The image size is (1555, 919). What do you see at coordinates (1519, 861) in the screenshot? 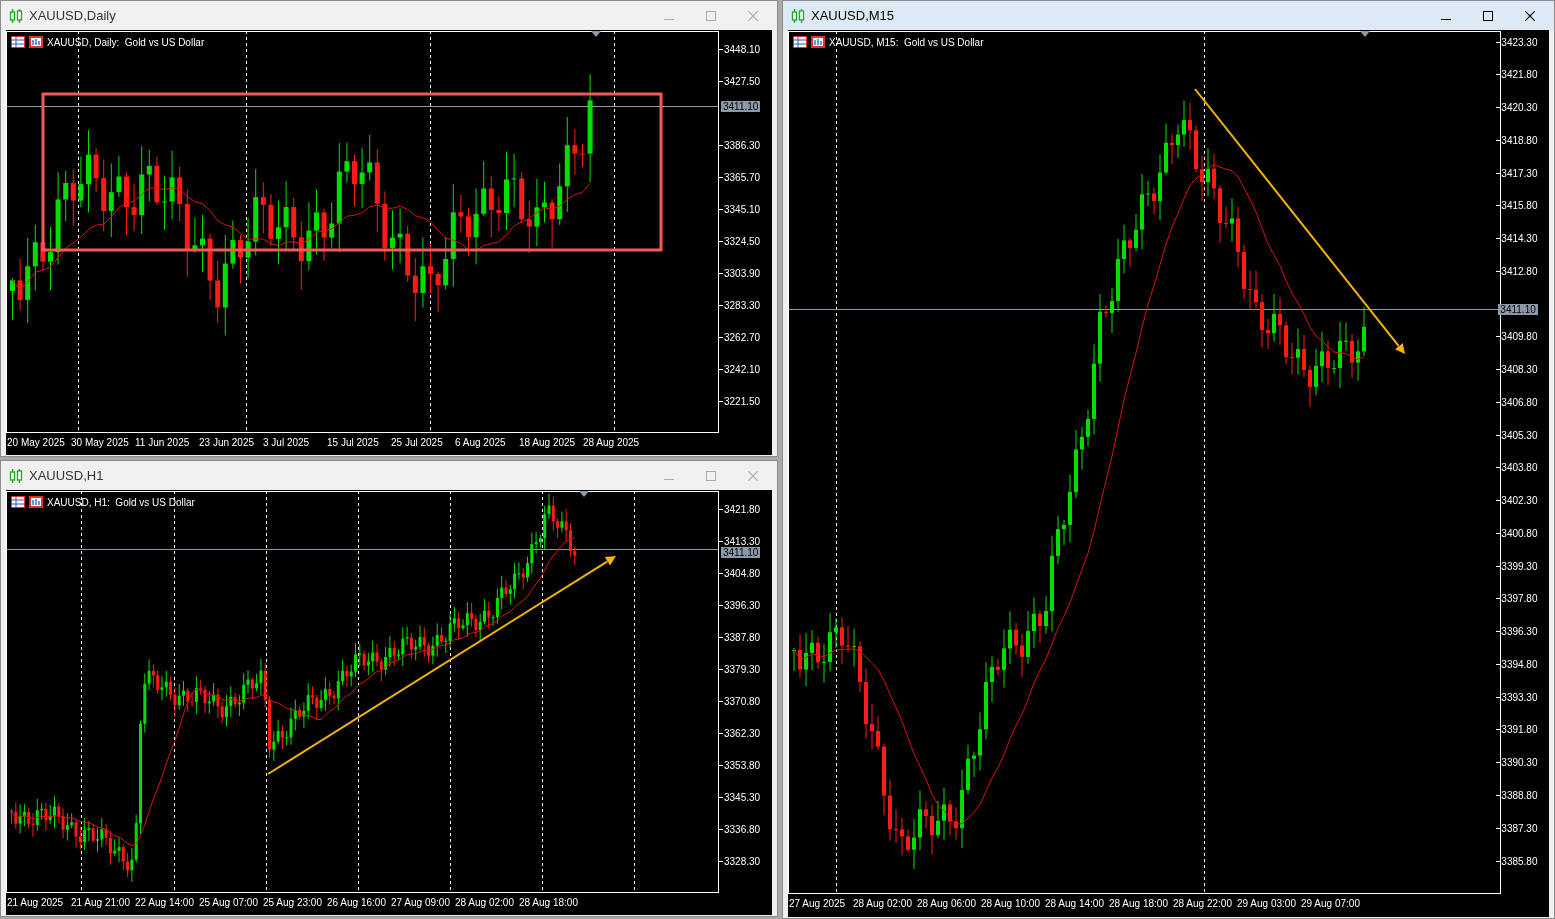
I see `price-label: 3385.80` at bounding box center [1519, 861].